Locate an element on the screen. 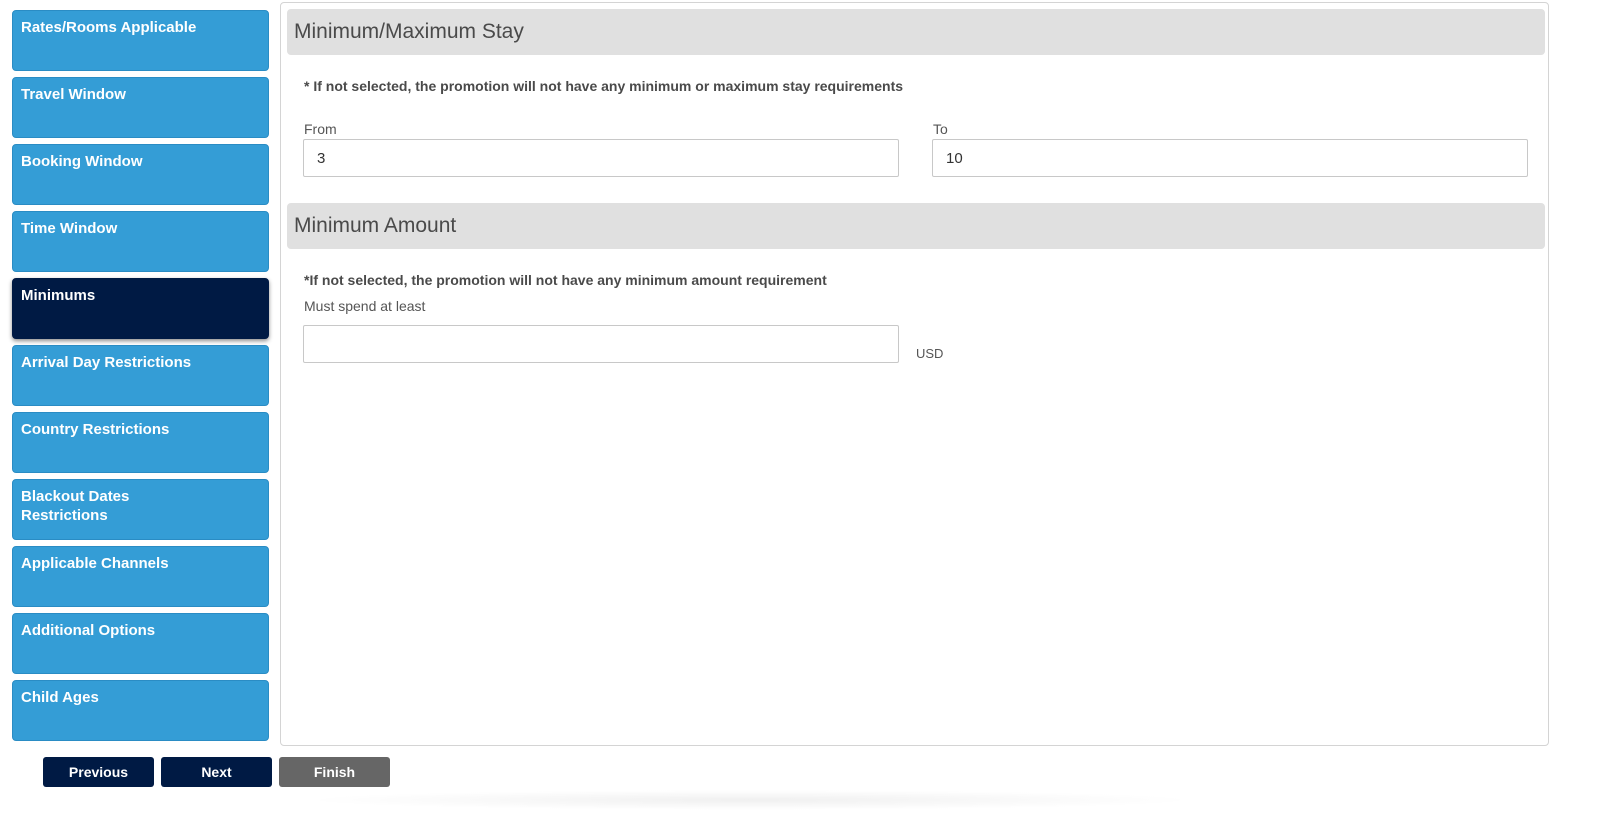 The height and width of the screenshot is (816, 1600). sidebar-item-label: Travel Window is located at coordinates (73, 94).